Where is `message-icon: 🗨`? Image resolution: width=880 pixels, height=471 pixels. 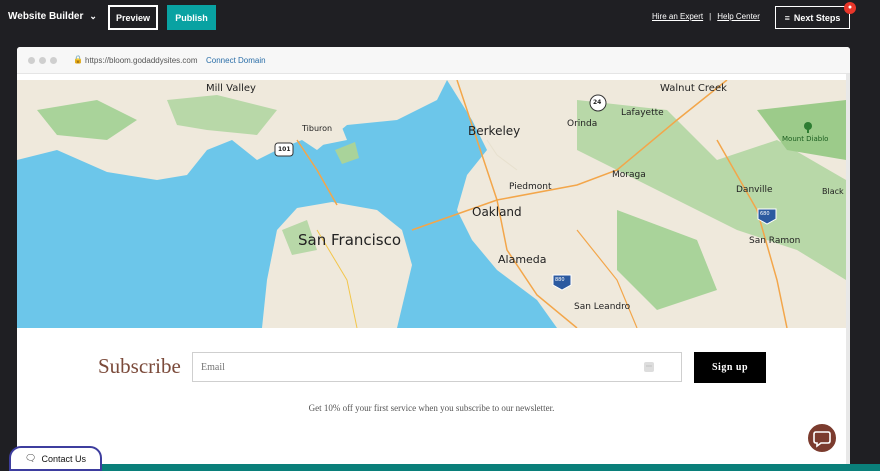 message-icon: 🗨 is located at coordinates (31, 458).